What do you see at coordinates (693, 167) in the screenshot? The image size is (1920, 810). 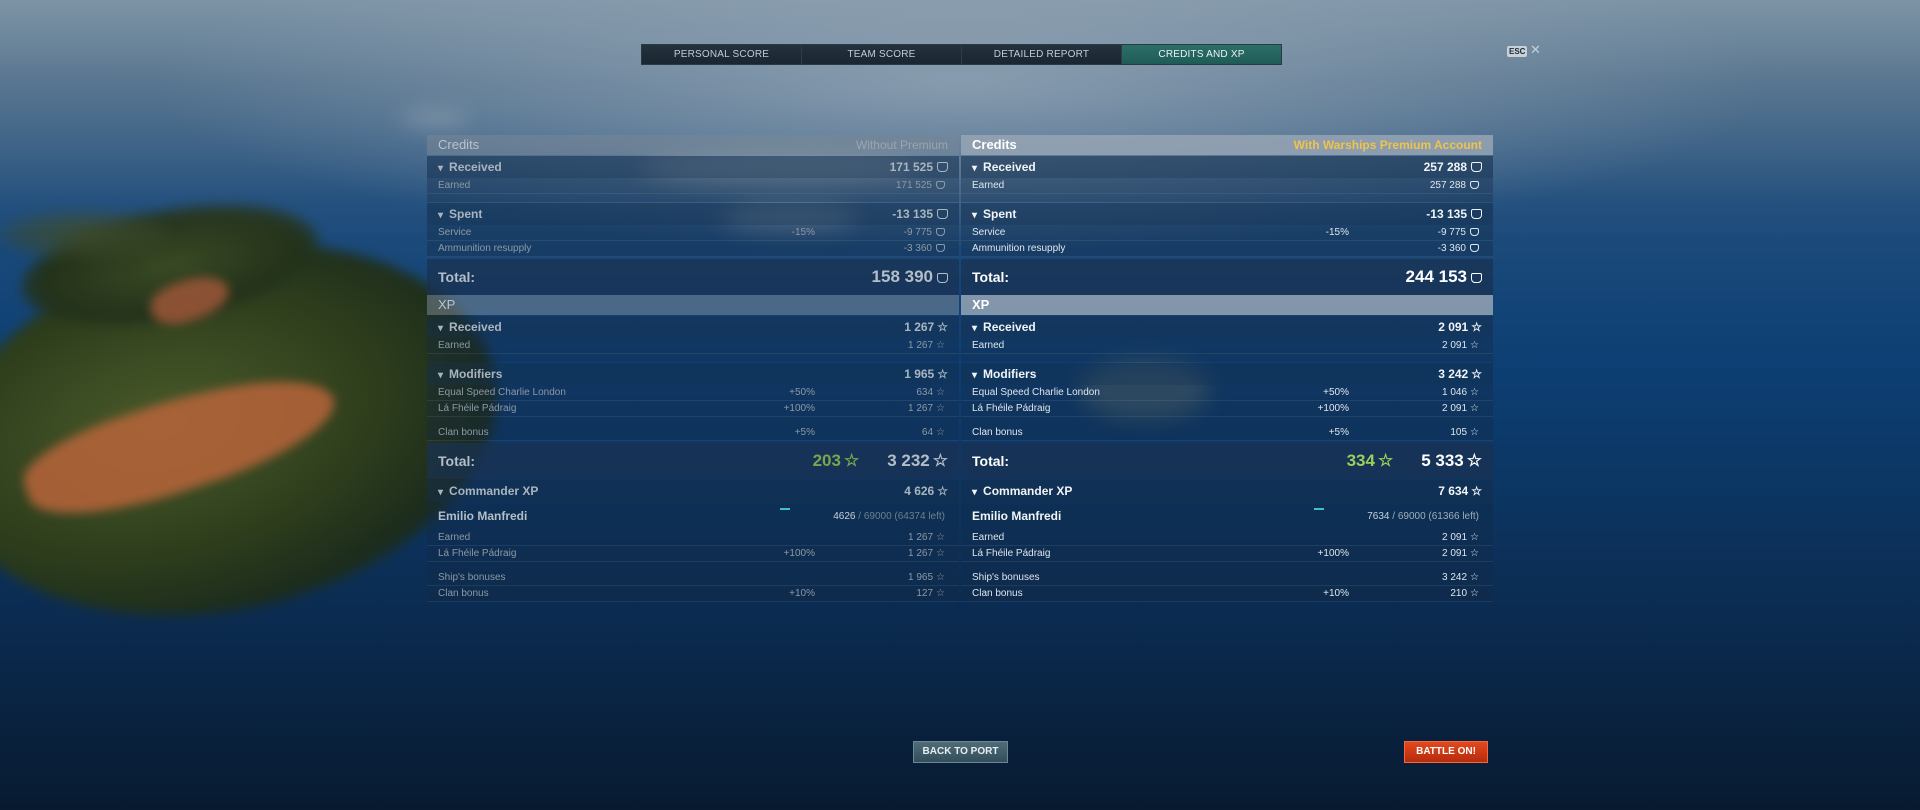 I see `credits-received-group: Received 171 525` at bounding box center [693, 167].